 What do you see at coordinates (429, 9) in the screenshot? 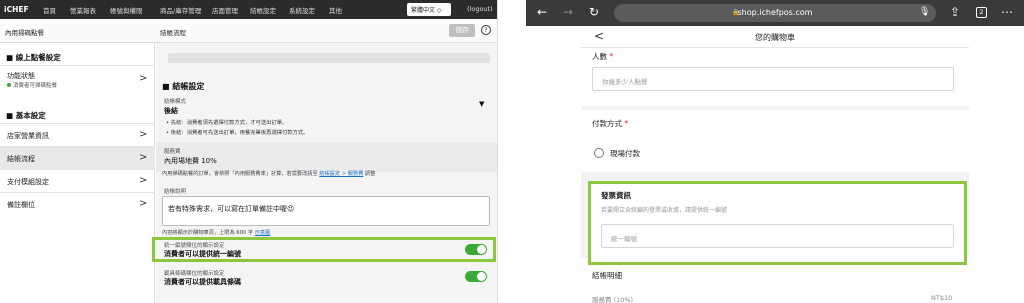
I see `language-select: 繁體中文 ◇` at bounding box center [429, 9].